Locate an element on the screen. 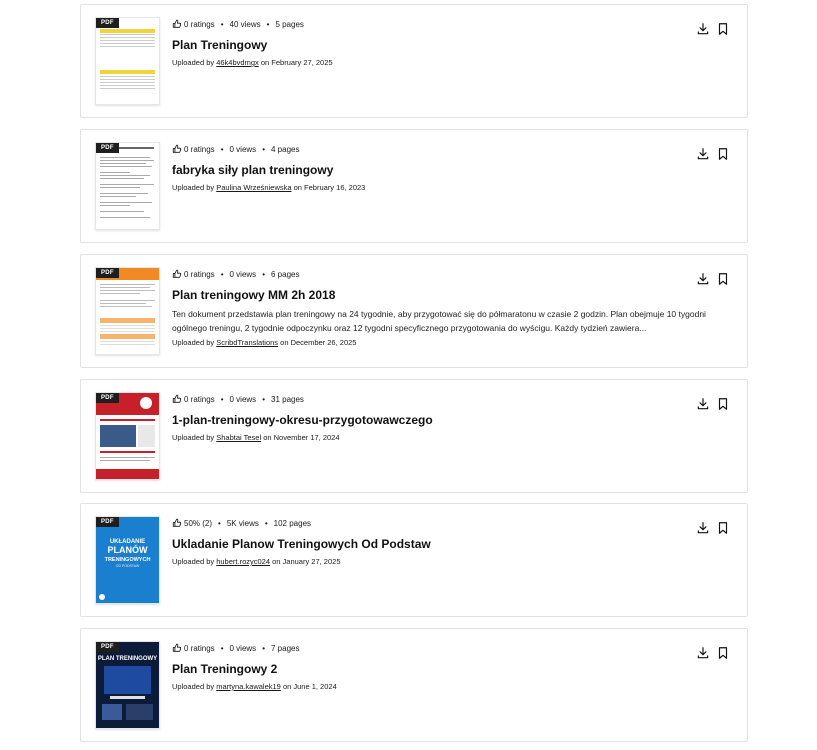  upload-date: on December 26, 2025 is located at coordinates (318, 342).